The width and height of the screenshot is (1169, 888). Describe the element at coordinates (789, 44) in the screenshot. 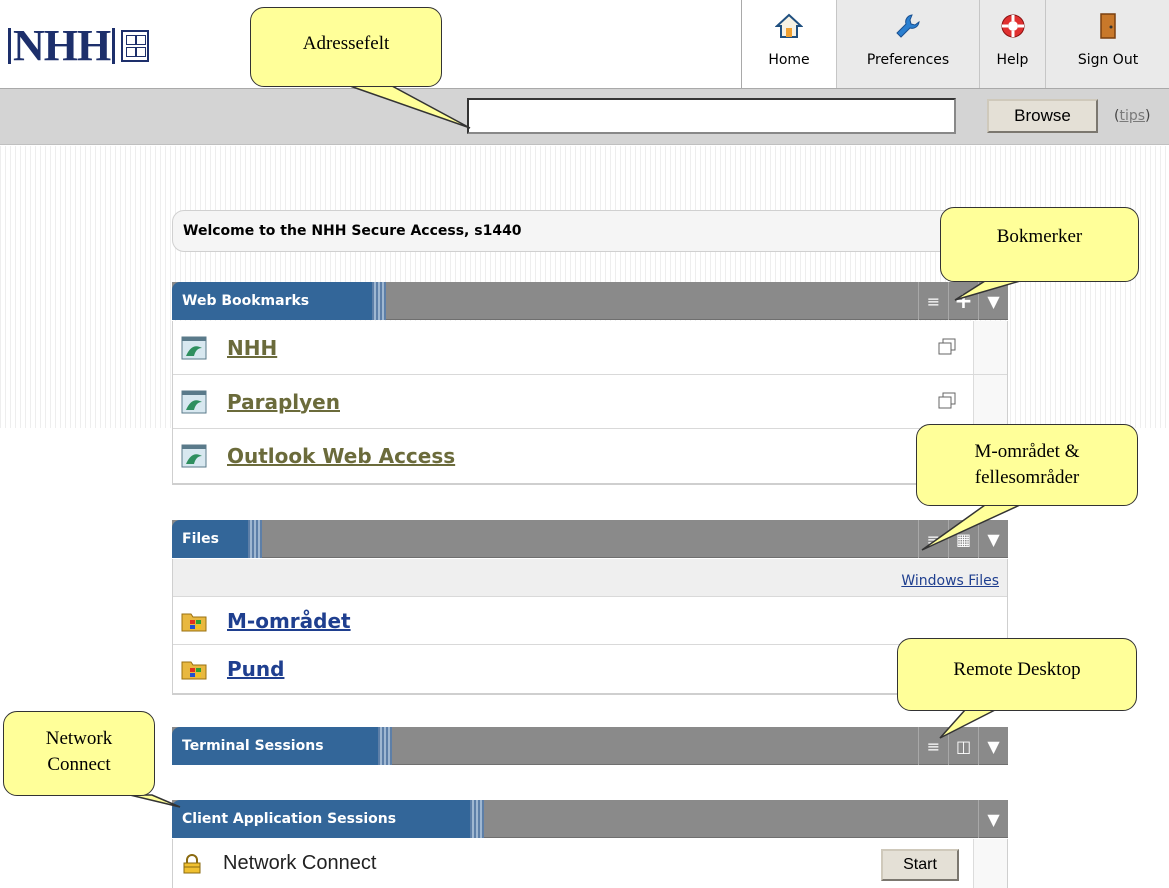

I see `home-button: Home` at that location.